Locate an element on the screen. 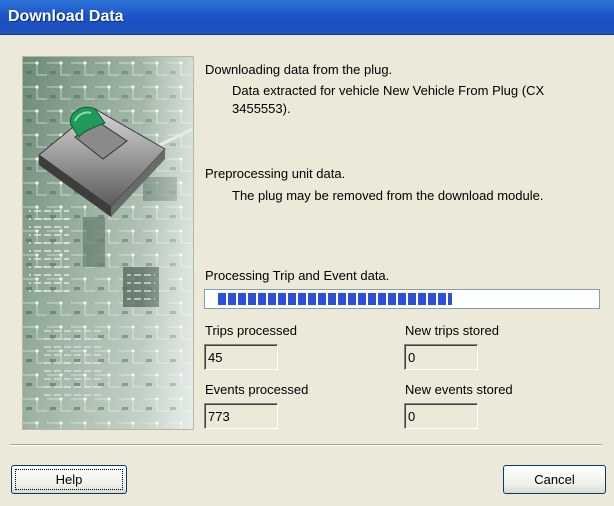  progress-track is located at coordinates (402, 299).